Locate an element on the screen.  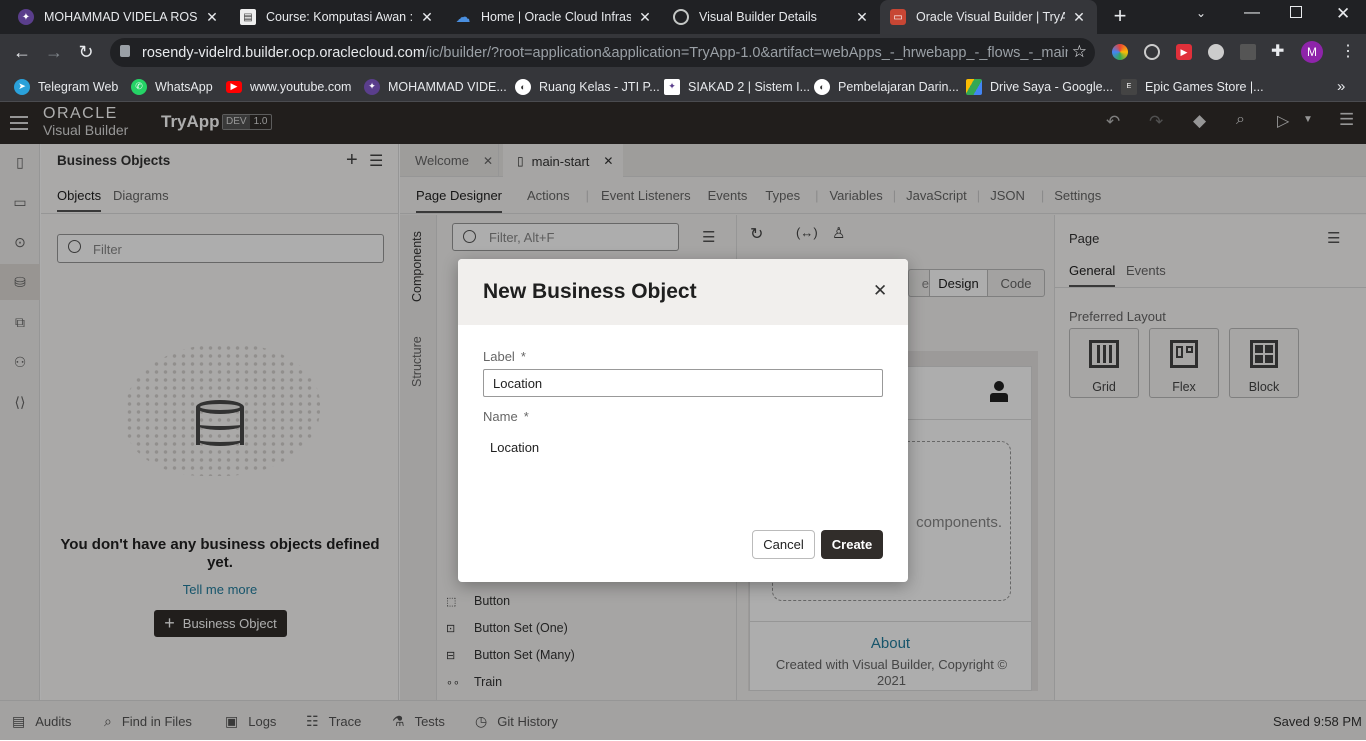
forward-icon: → is located at coordinates (54, 52).